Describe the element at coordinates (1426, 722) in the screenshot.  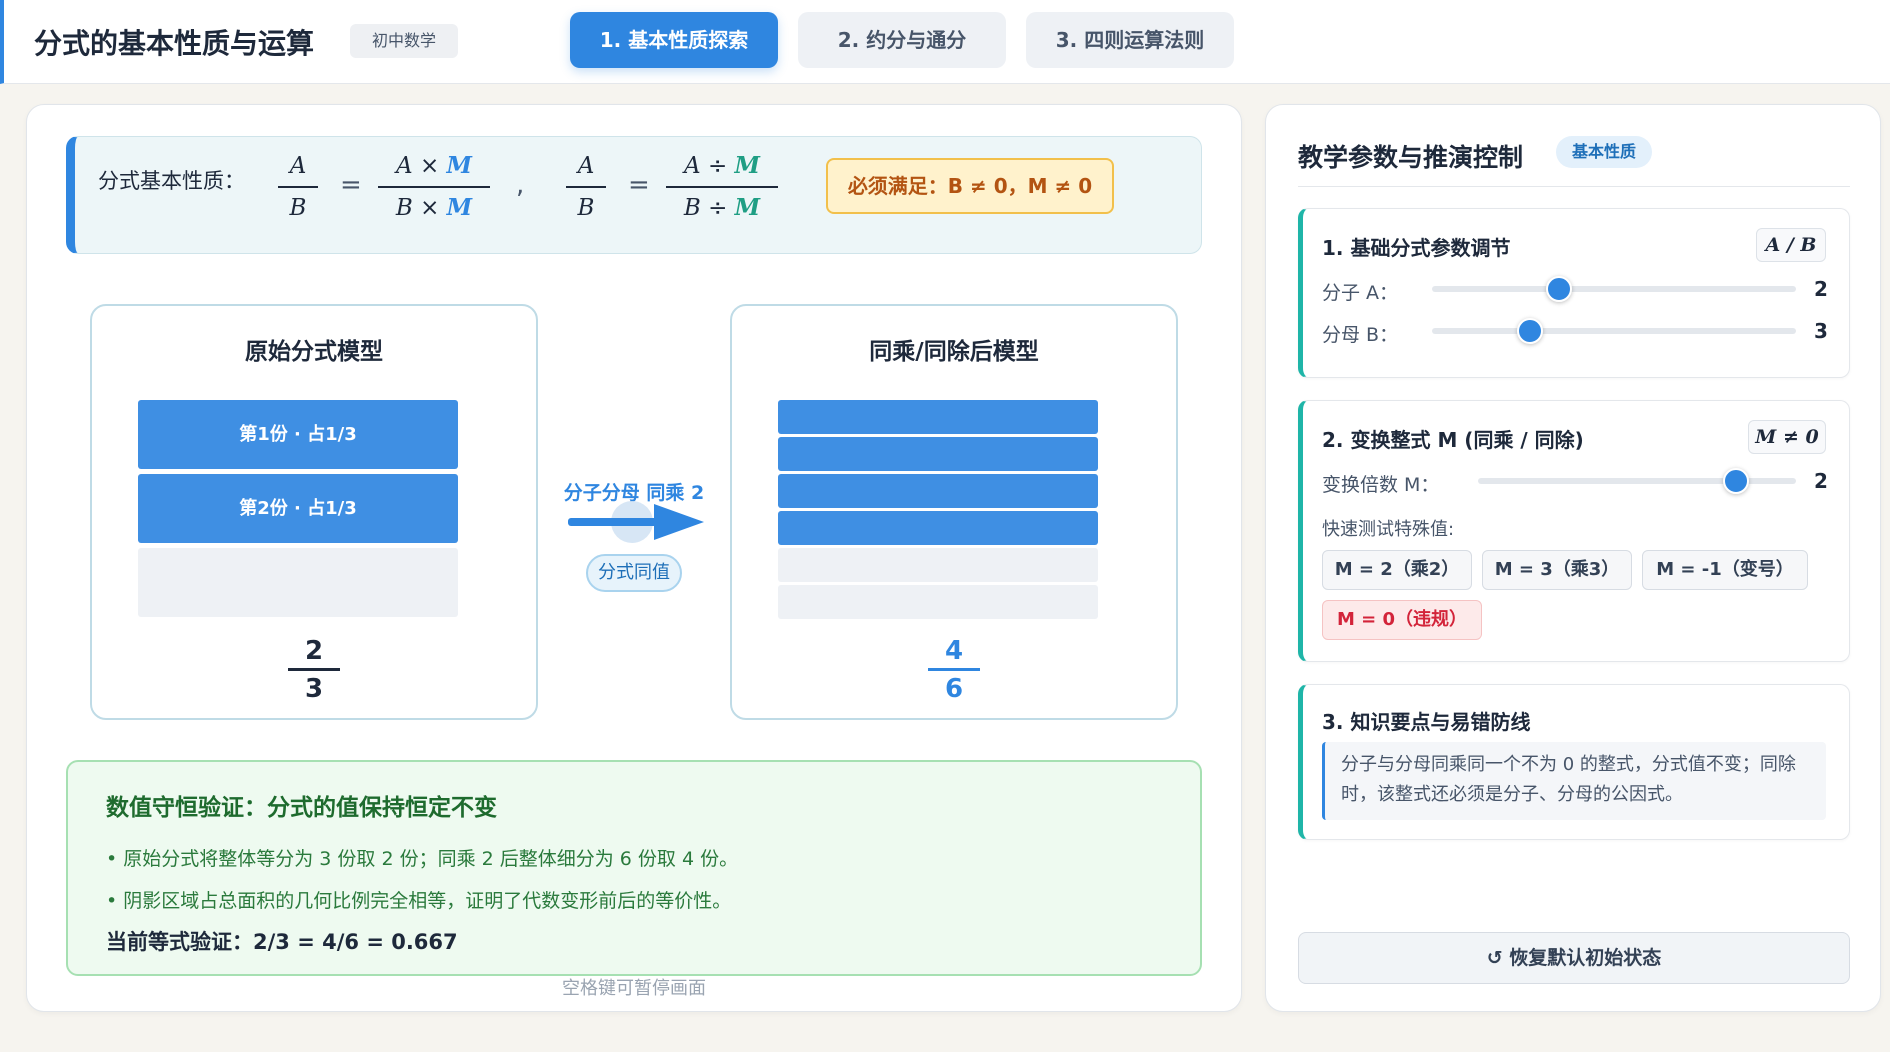
I see `section-key-points-title: 3. 知识要点与易错防线` at that location.